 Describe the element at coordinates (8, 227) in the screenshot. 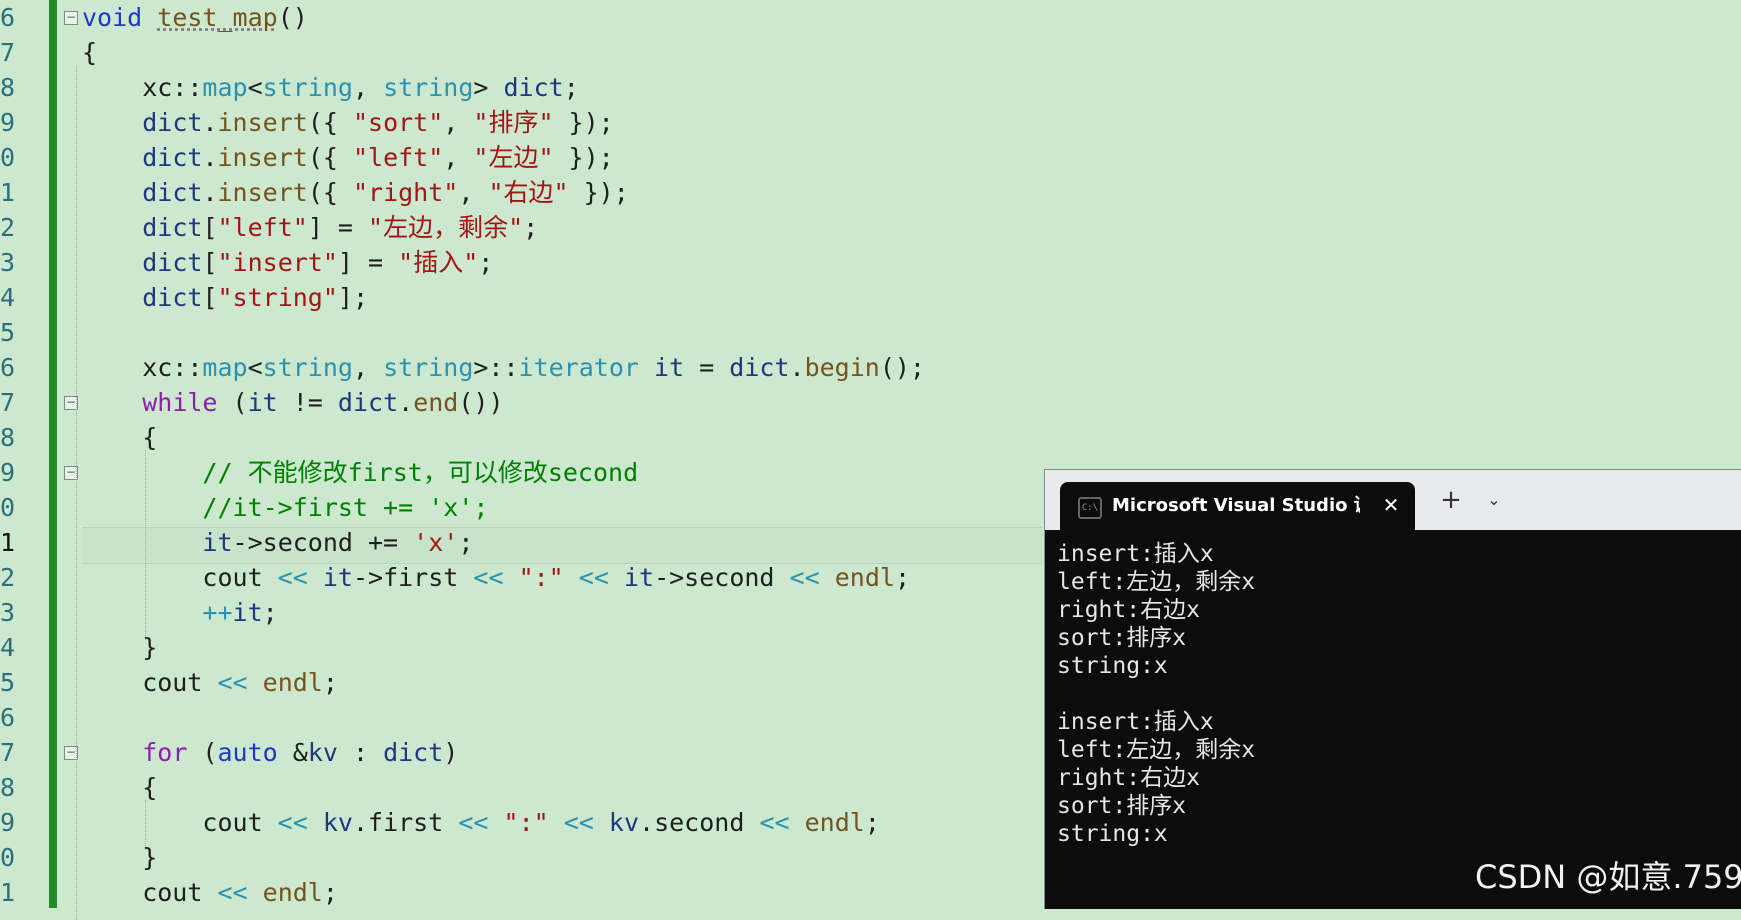

I see `line-number: 2` at that location.